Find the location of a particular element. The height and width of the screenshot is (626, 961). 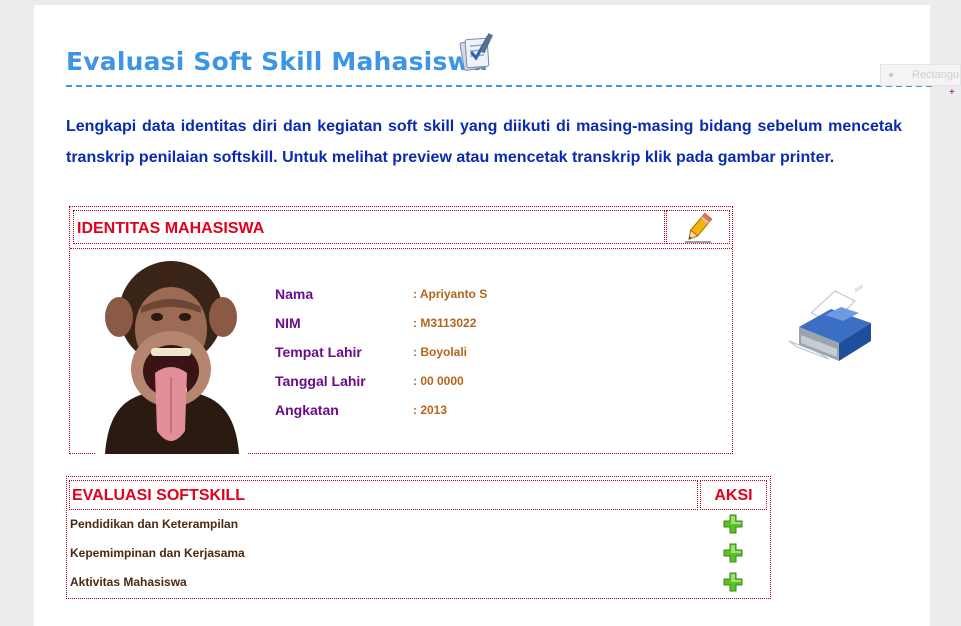

field-value-angkatan: : 2013 is located at coordinates (430, 410).